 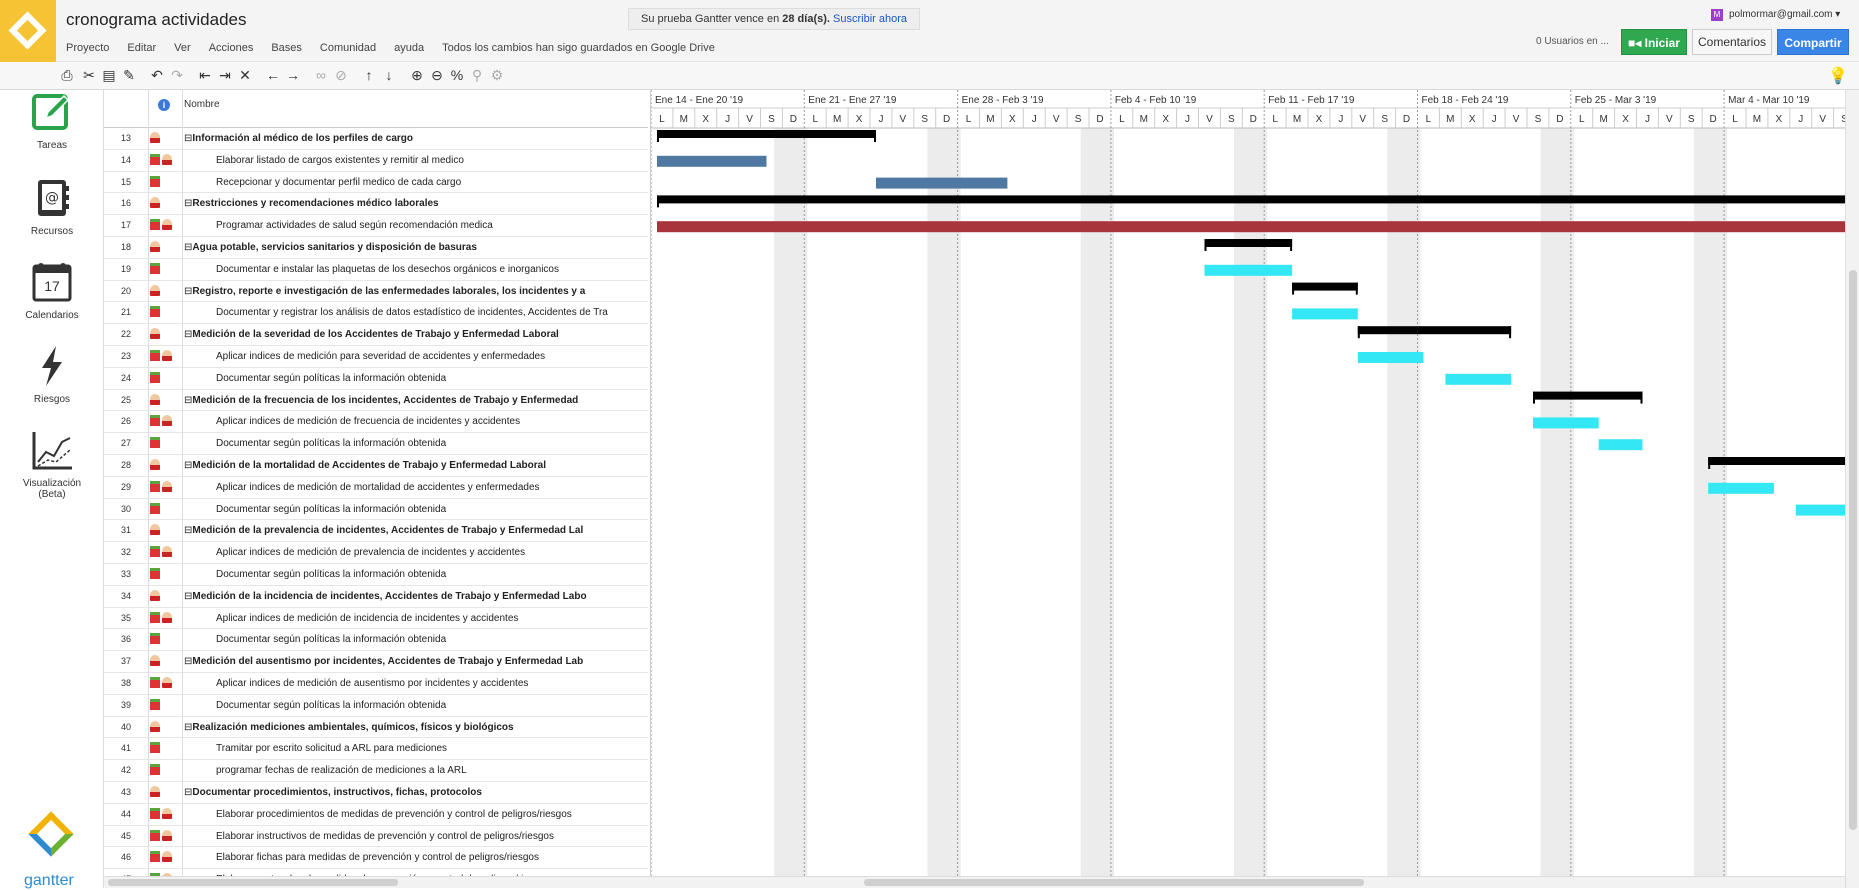 I want to click on zoom-in-icon: ⊕, so click(x=417, y=75).